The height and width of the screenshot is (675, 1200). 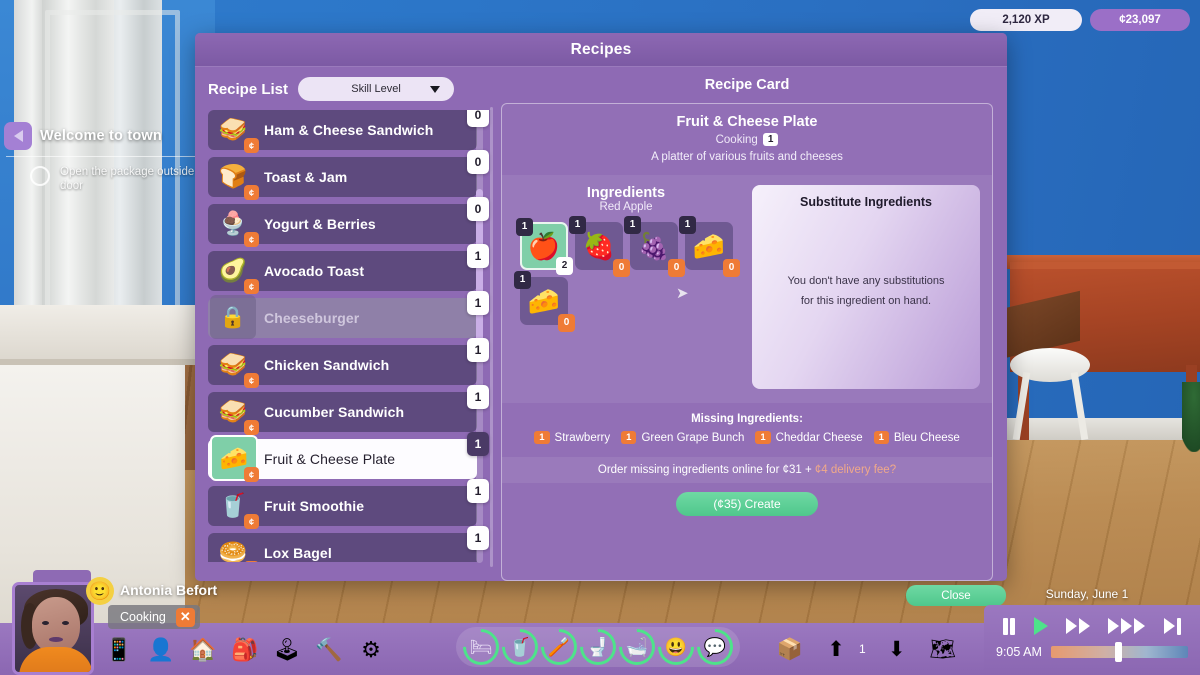 What do you see at coordinates (105, 179) in the screenshot?
I see `quest-task-row: Open the package outside door` at bounding box center [105, 179].